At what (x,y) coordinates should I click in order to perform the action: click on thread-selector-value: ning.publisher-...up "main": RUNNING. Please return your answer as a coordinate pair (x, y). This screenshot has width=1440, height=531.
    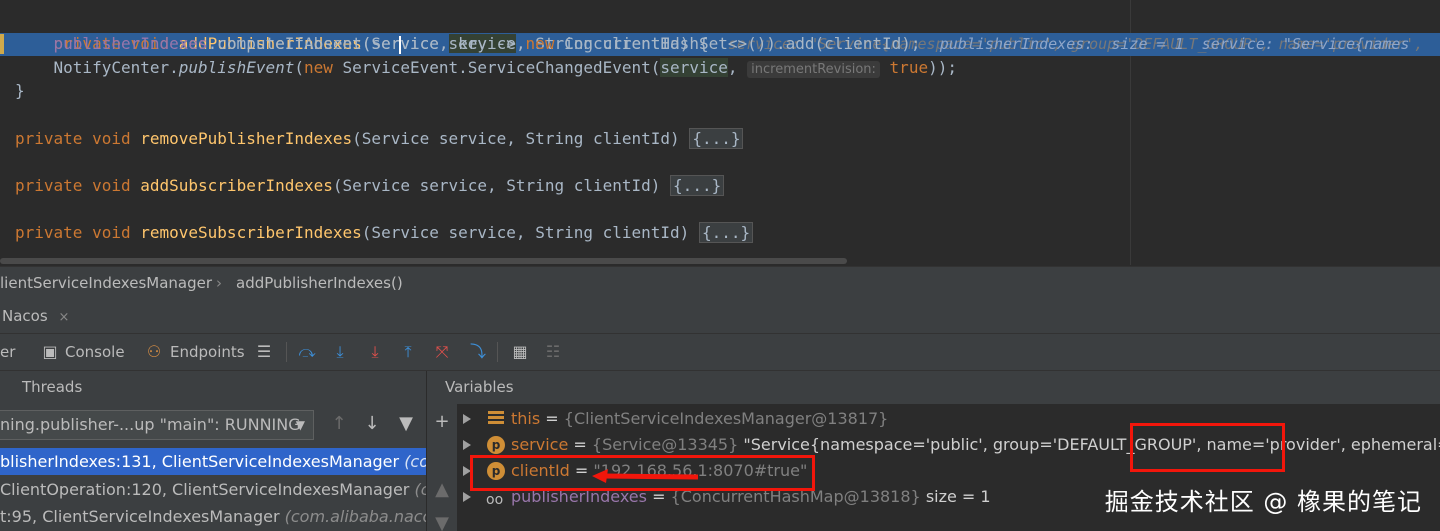
    Looking at the image, I should click on (150, 424).